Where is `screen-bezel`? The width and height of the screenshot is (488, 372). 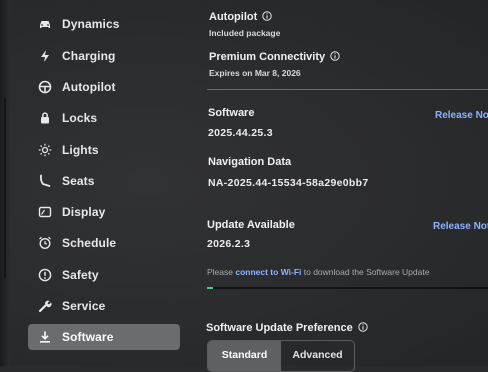
screen-bezel is located at coordinates (5, 183).